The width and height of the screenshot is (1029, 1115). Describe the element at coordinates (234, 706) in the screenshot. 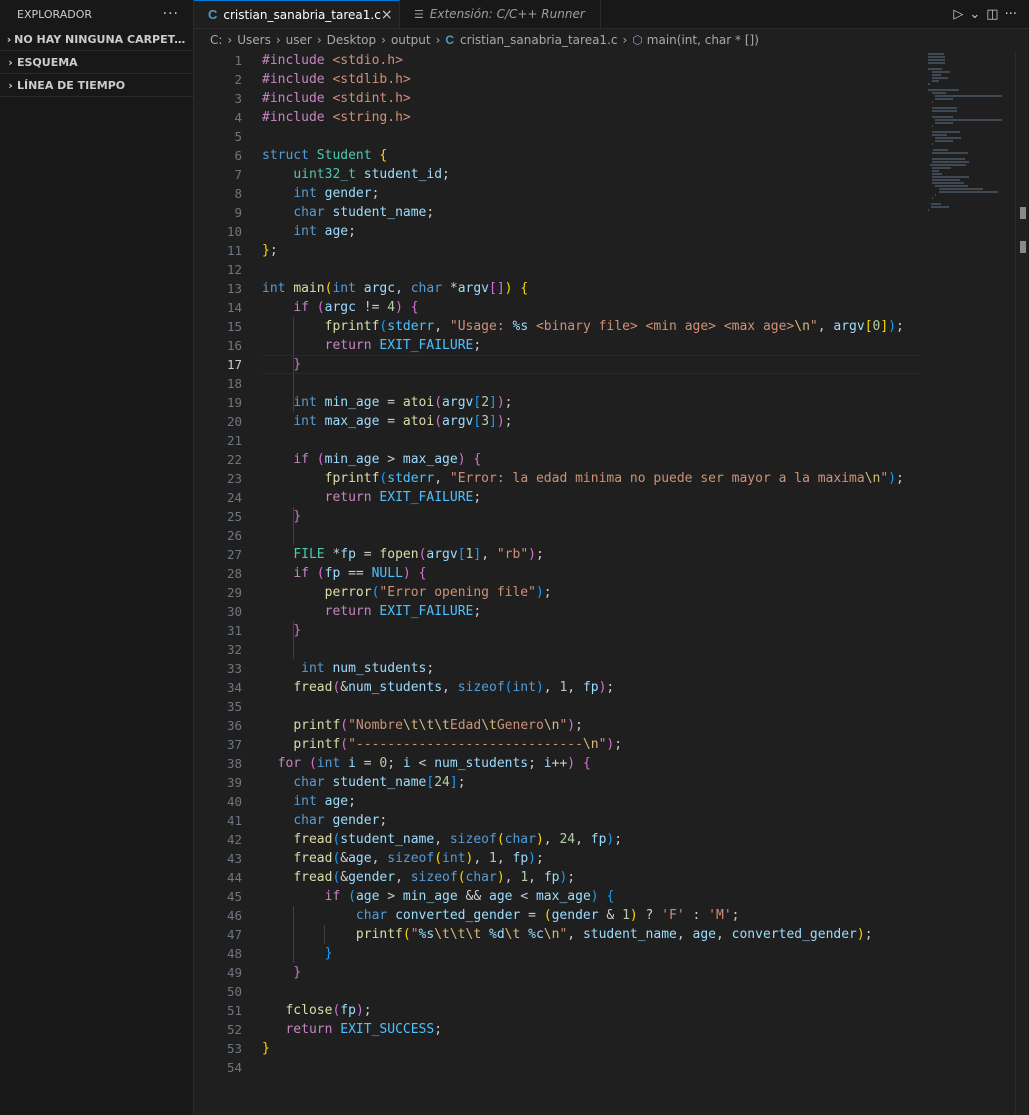

I see `line-number: 35` at that location.